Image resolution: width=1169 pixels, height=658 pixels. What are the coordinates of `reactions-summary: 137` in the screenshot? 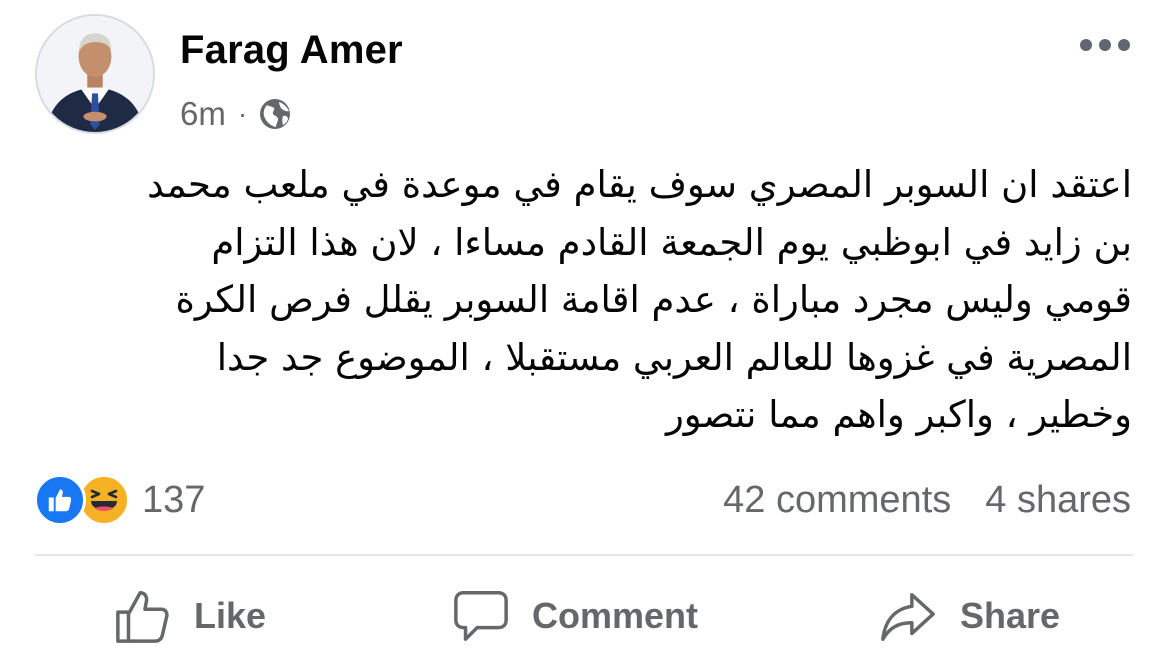 It's located at (119, 500).